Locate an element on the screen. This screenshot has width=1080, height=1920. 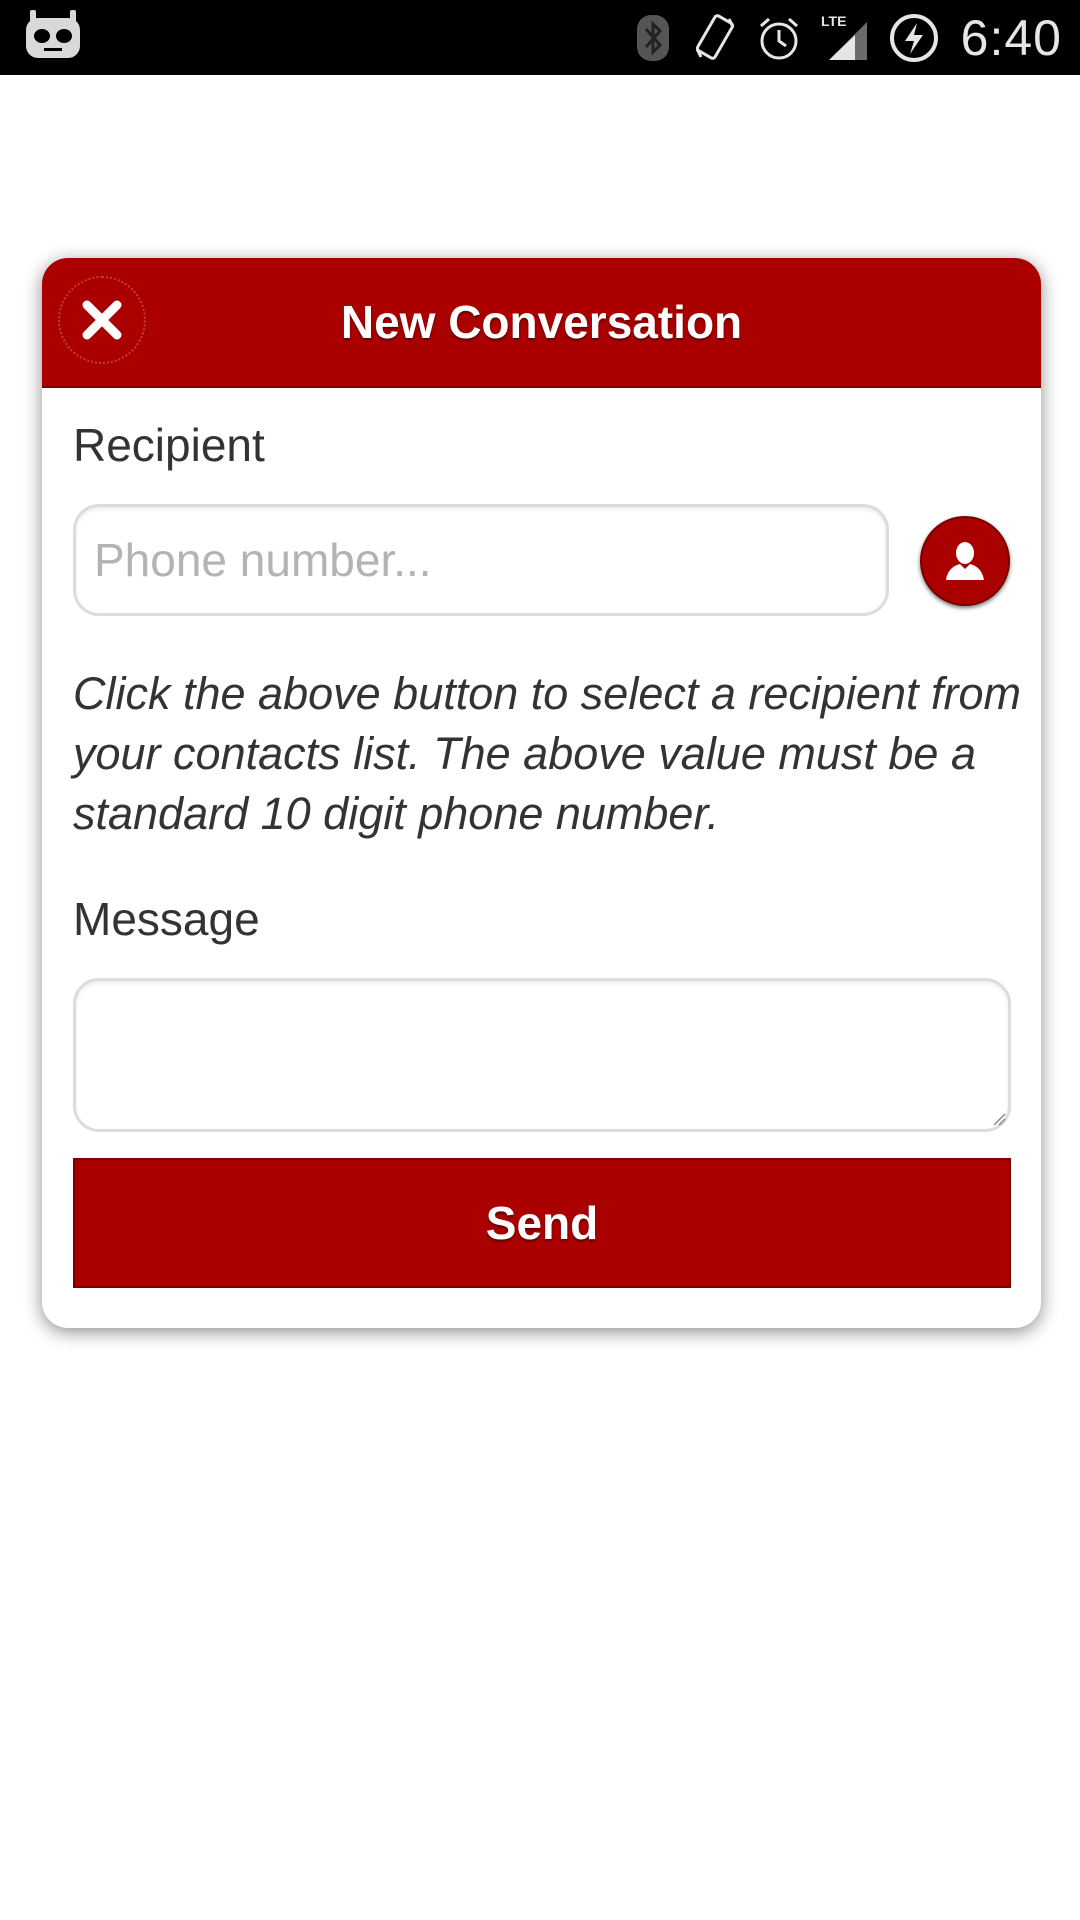
dialog-header: New Conversation is located at coordinates (541, 323).